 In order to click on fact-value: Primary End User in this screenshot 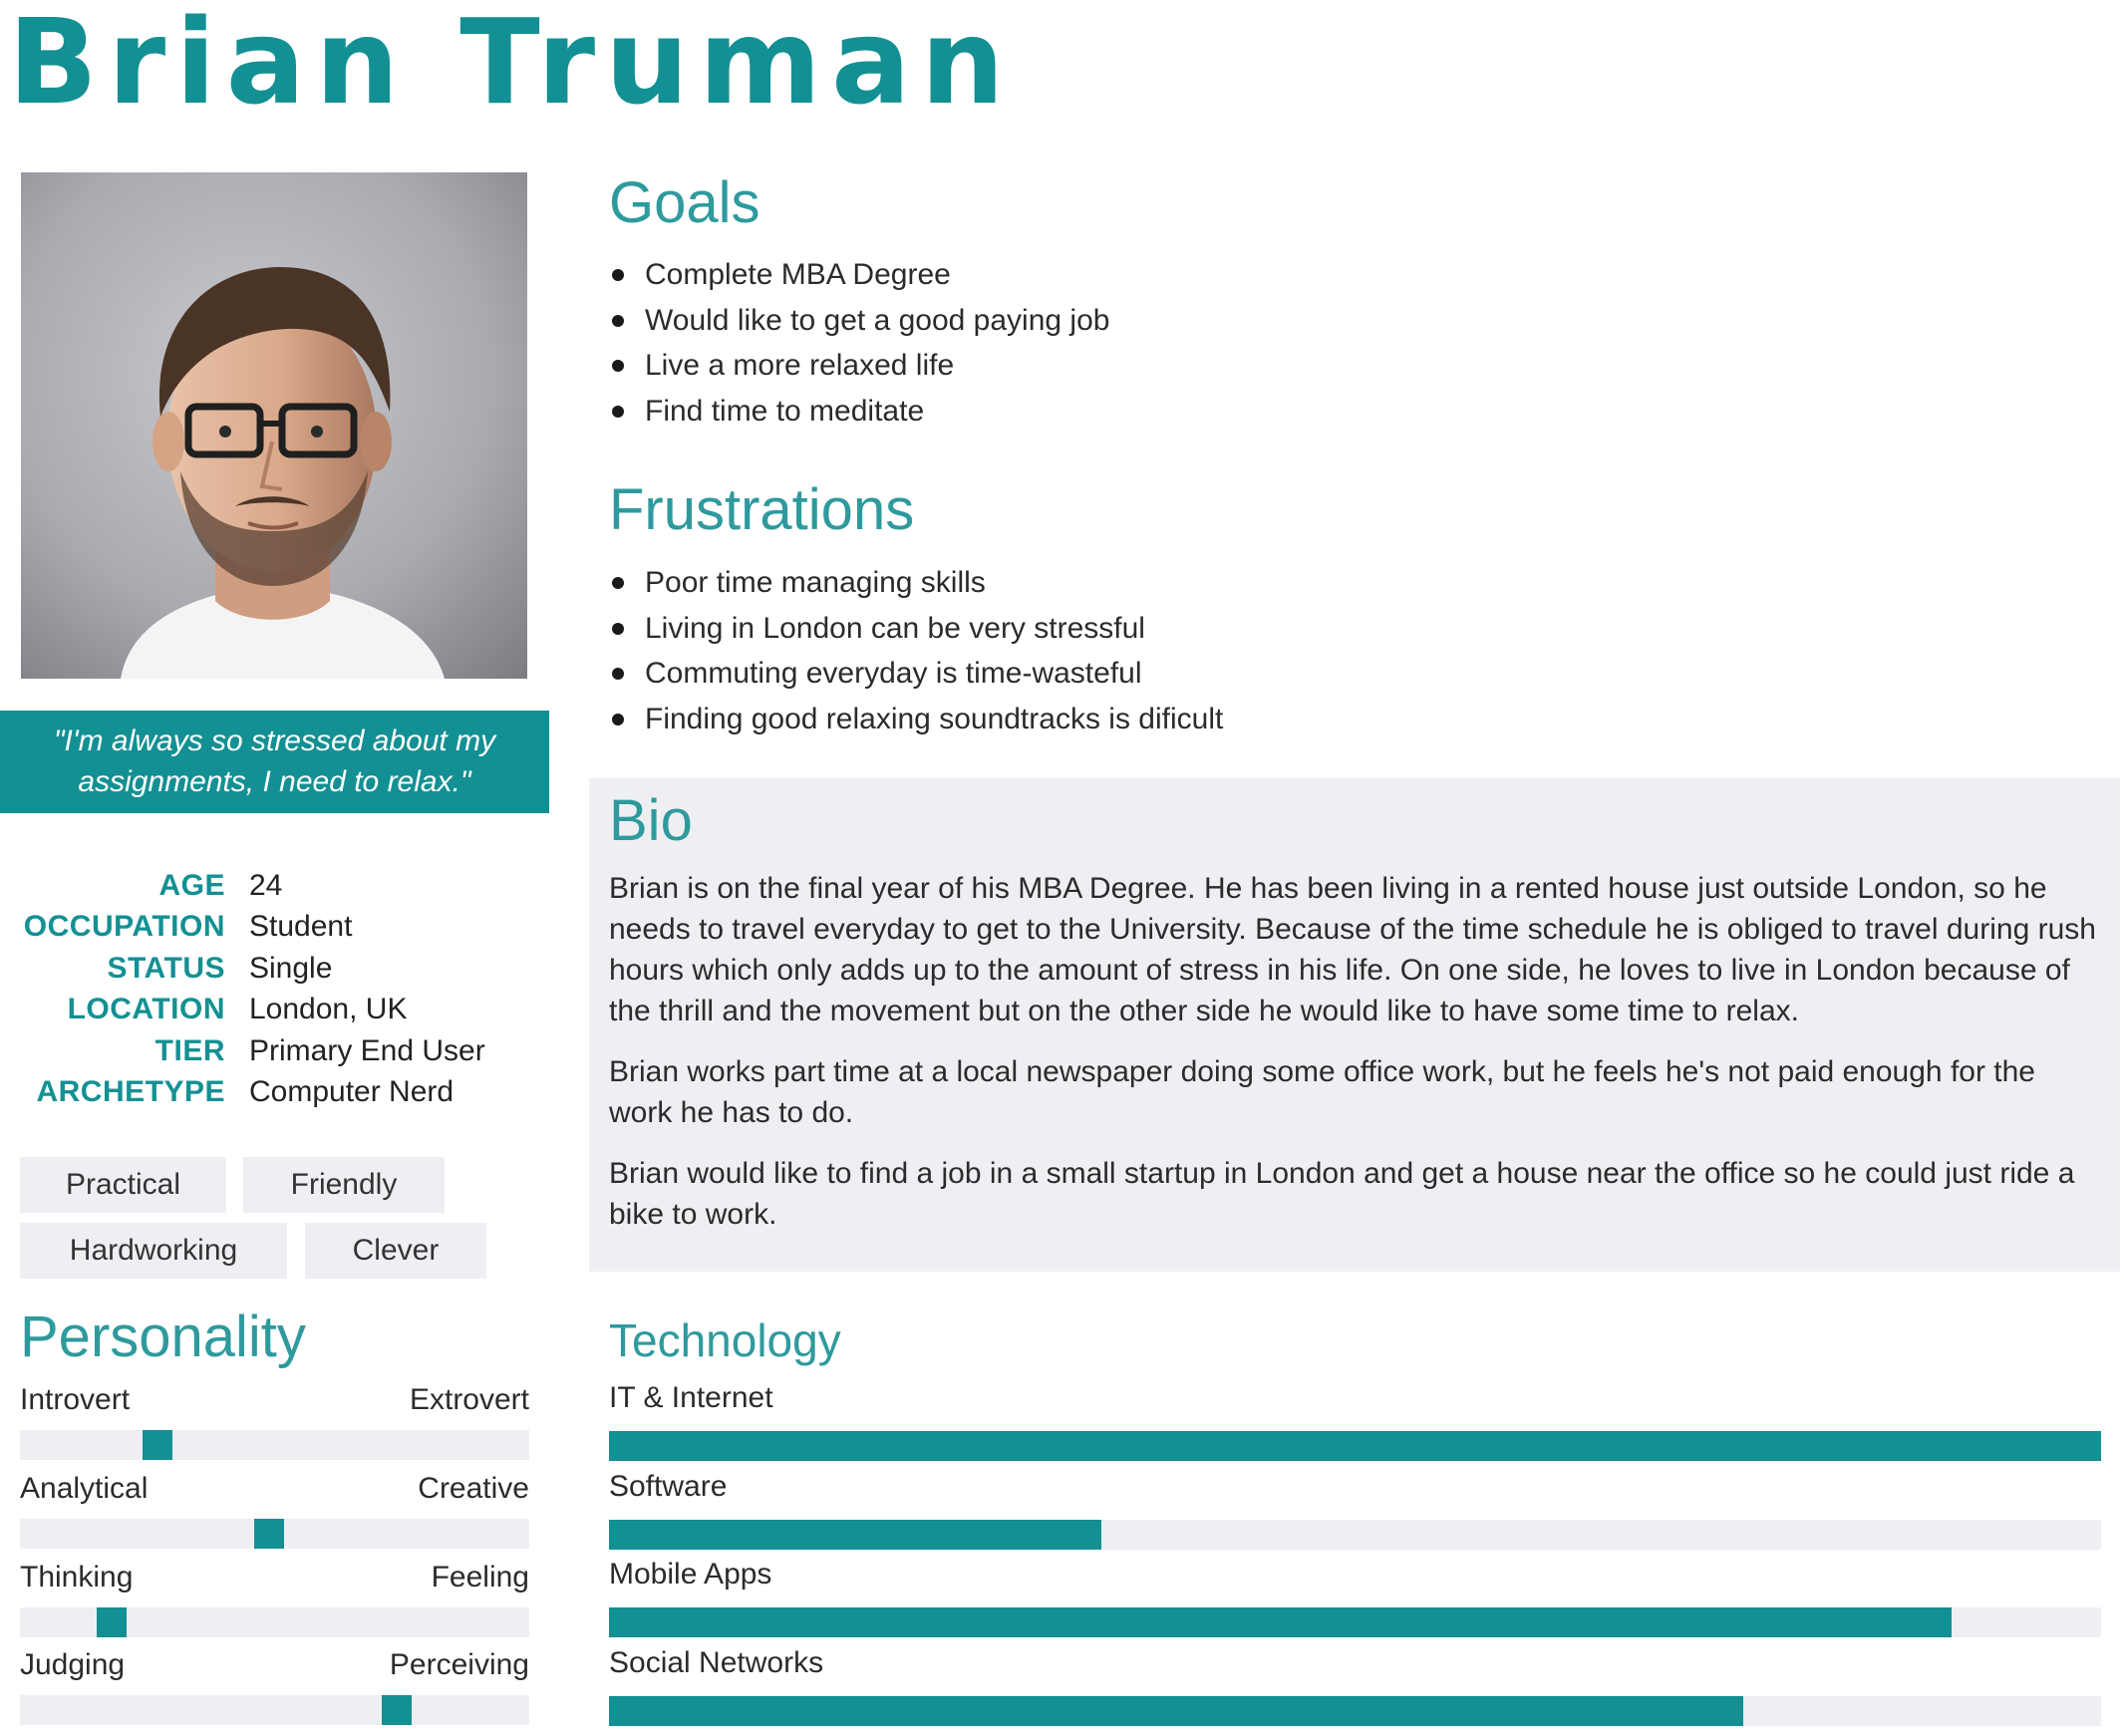, I will do `click(367, 1050)`.